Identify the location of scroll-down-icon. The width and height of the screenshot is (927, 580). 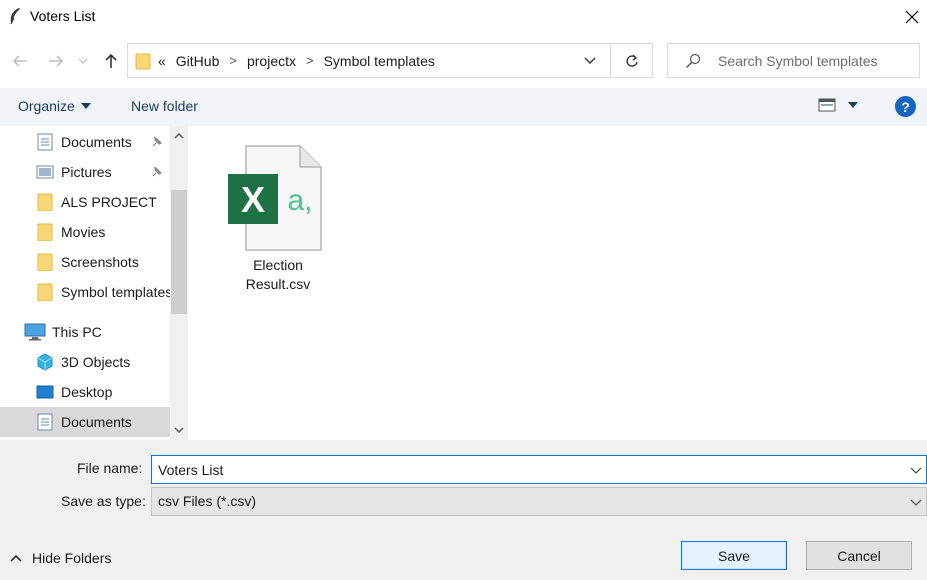
(179, 430).